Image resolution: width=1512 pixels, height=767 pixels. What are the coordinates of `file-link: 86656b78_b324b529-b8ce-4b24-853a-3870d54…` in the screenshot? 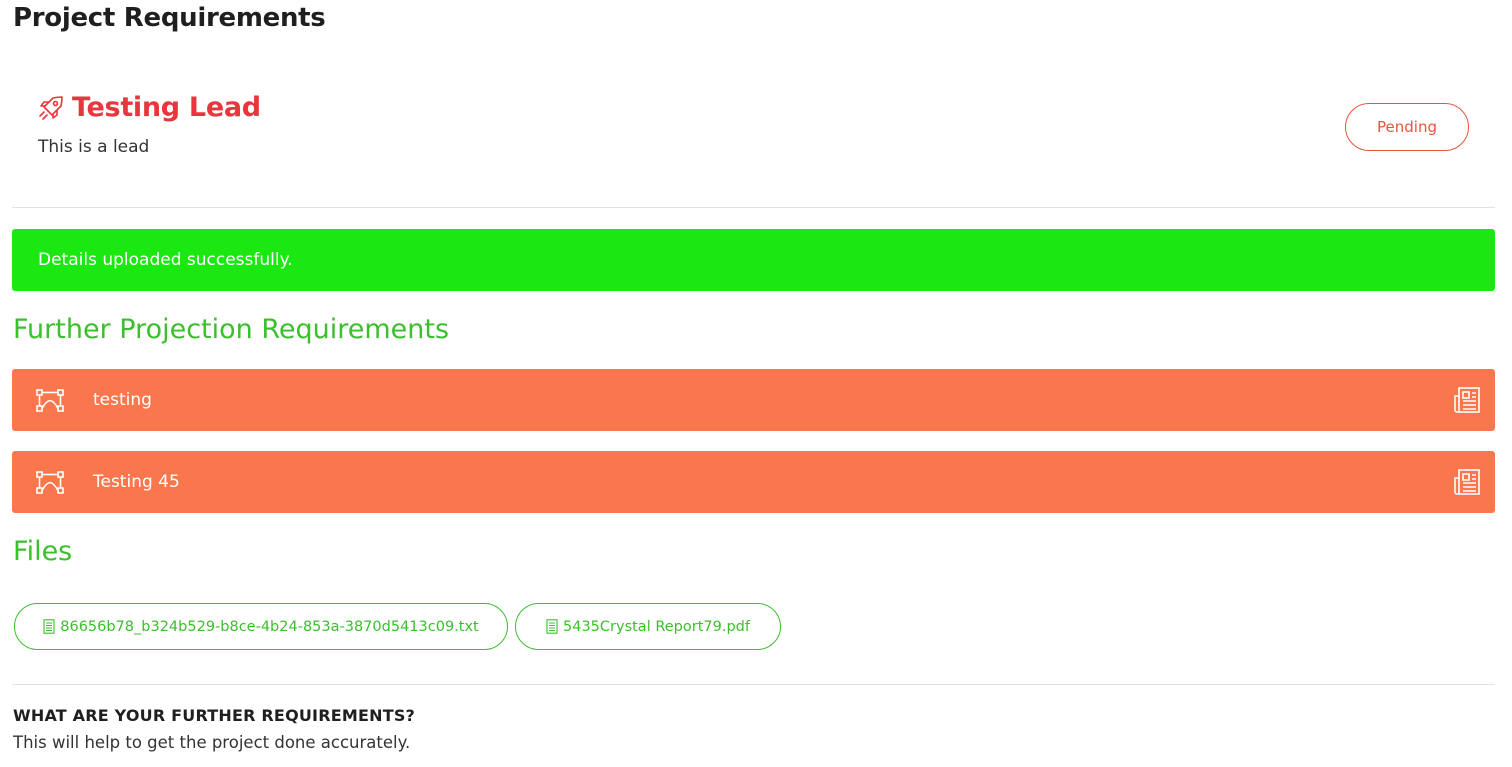 It's located at (261, 626).